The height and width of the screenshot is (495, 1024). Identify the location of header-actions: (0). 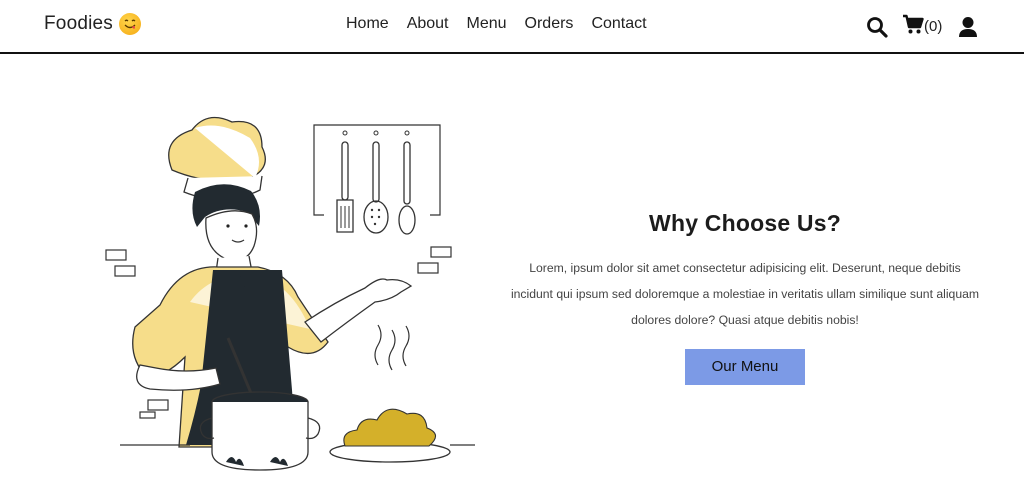
(922, 26).